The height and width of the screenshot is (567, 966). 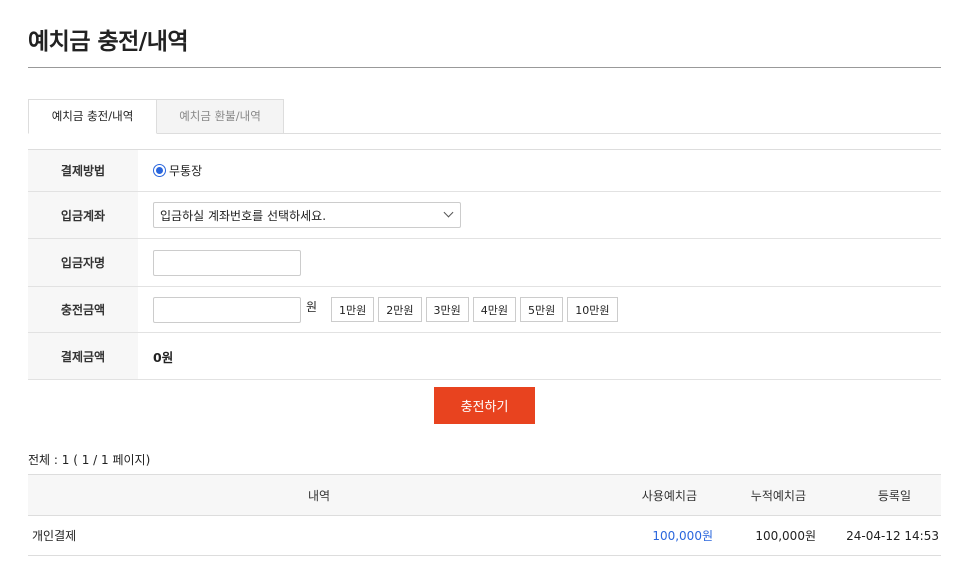 I want to click on bank-transfer-label: 무통장, so click(x=185, y=170).